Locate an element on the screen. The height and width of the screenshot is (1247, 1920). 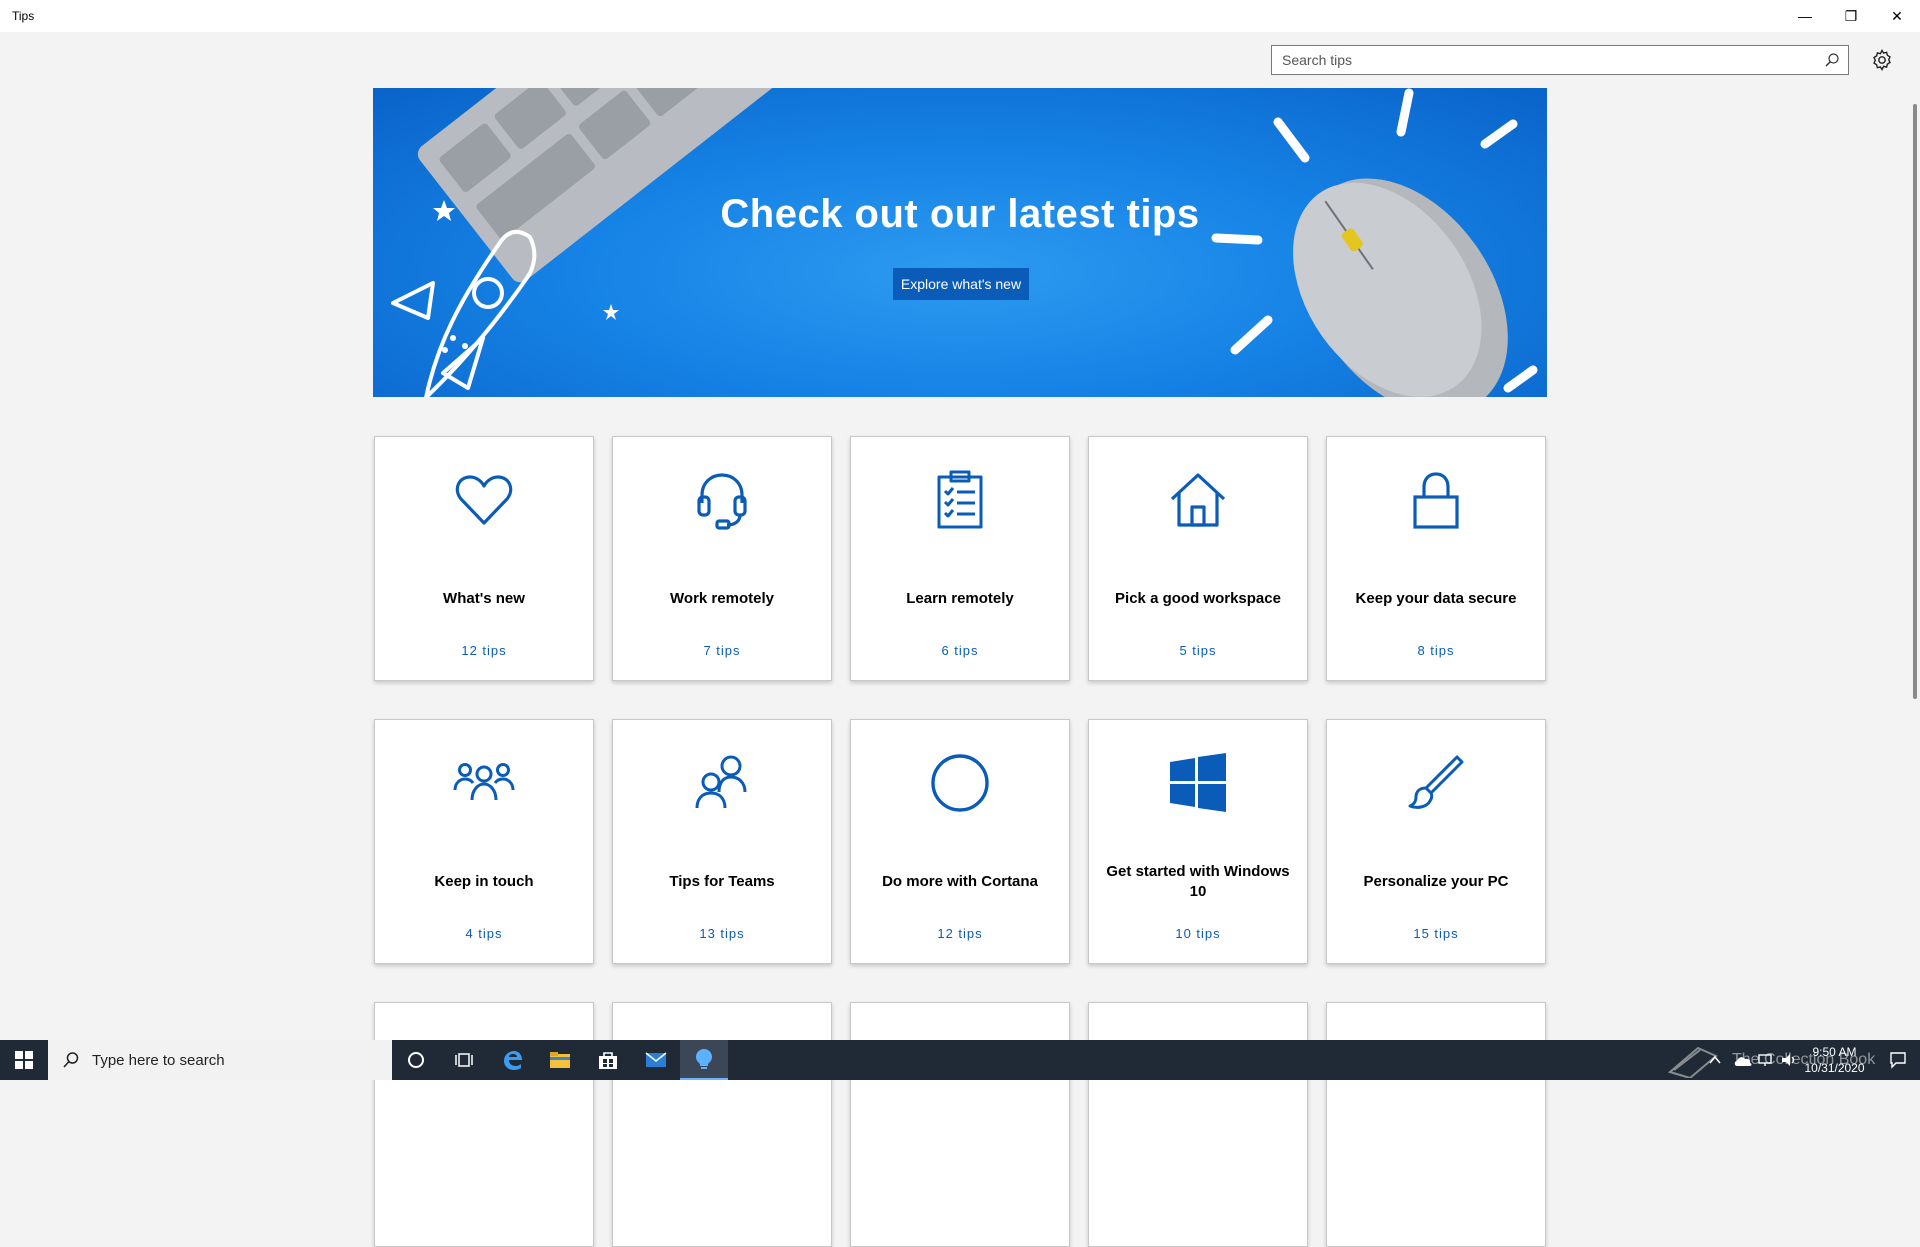
network-icon is located at coordinates (1766, 1060).